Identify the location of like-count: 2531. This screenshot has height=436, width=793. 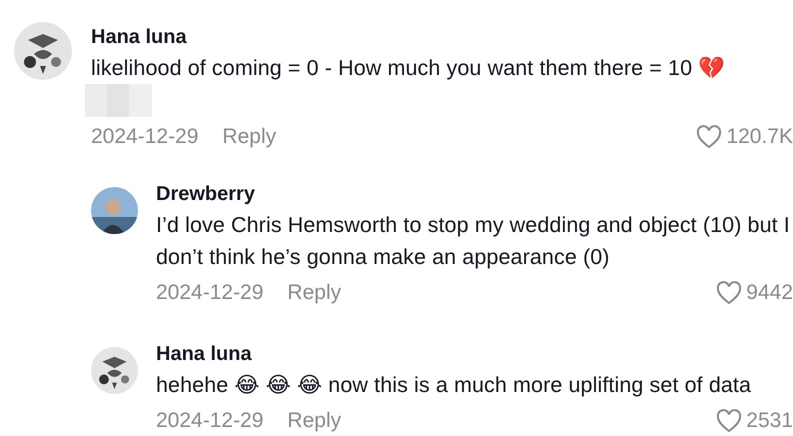
(769, 421).